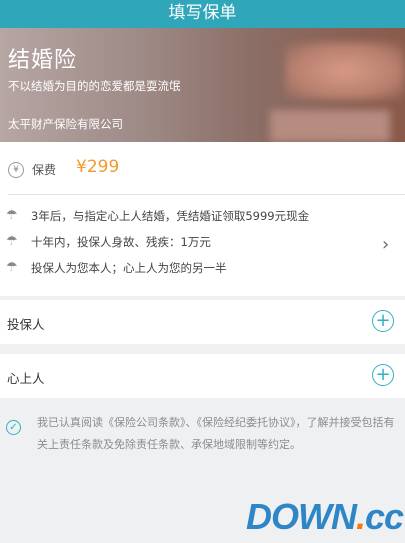  Describe the element at coordinates (129, 268) in the screenshot. I see `coverage-term-text: 投保人为您本人；心上人为您的另一半` at that location.